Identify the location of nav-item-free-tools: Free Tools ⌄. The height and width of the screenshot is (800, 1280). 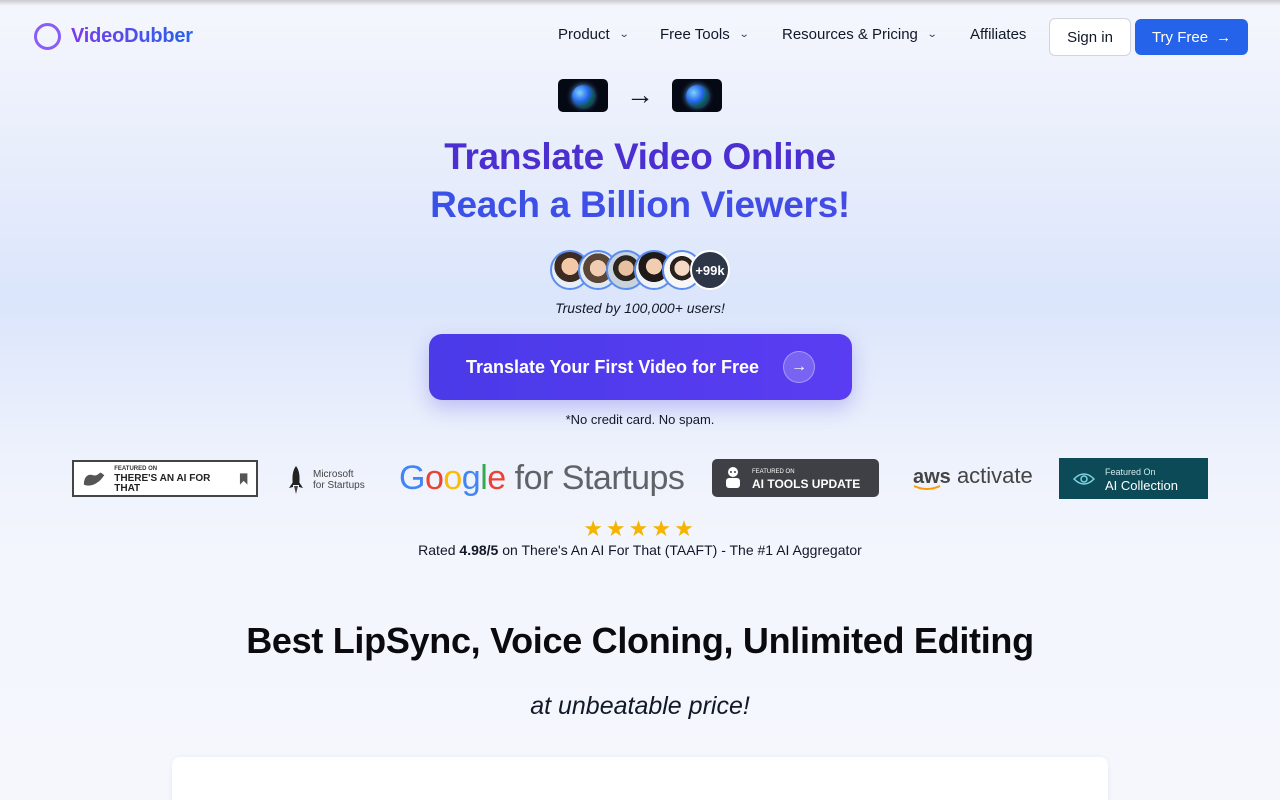
(705, 34).